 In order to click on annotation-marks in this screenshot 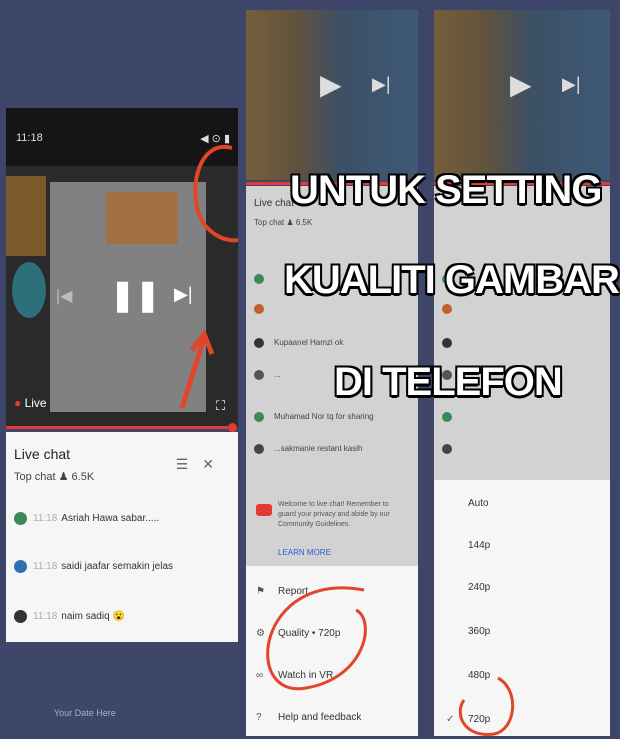, I will do `click(208, 276)`.